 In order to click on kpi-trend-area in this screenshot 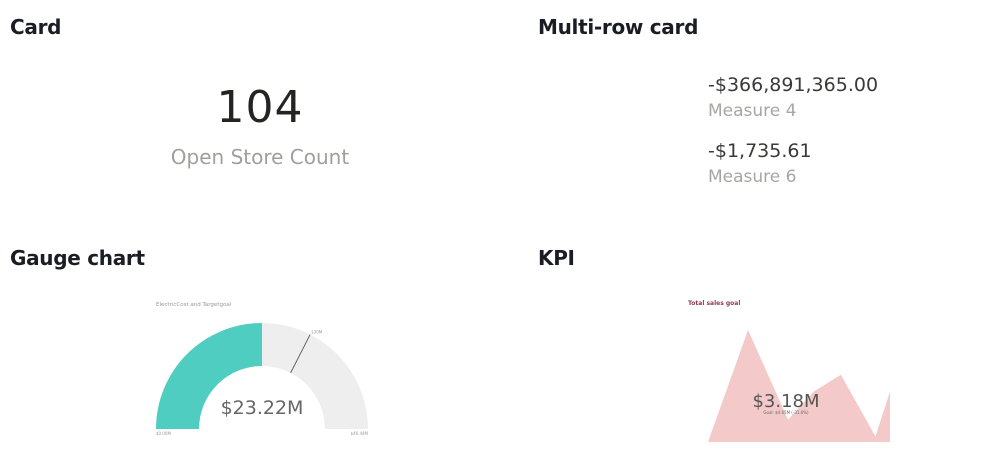, I will do `click(799, 386)`.